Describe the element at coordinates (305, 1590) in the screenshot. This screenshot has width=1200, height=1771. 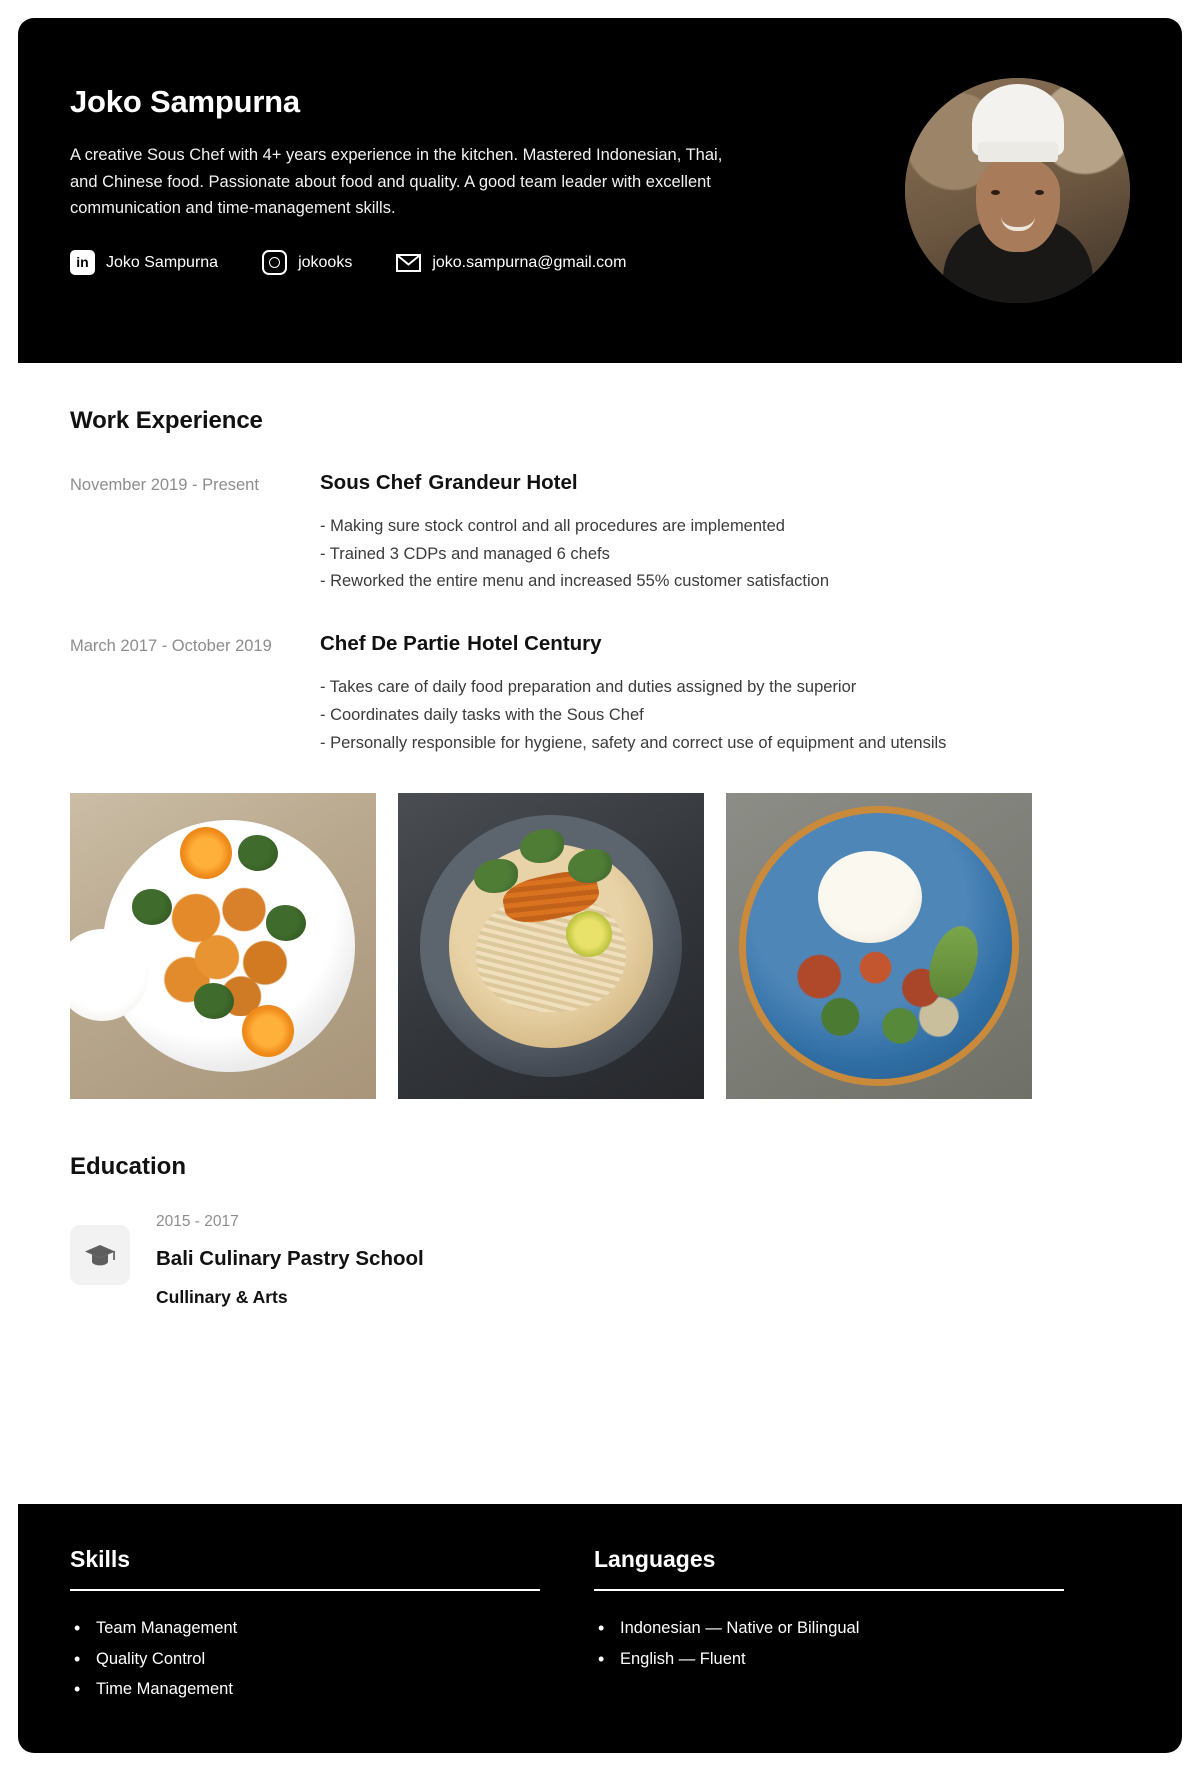
I see `skills-divider` at that location.